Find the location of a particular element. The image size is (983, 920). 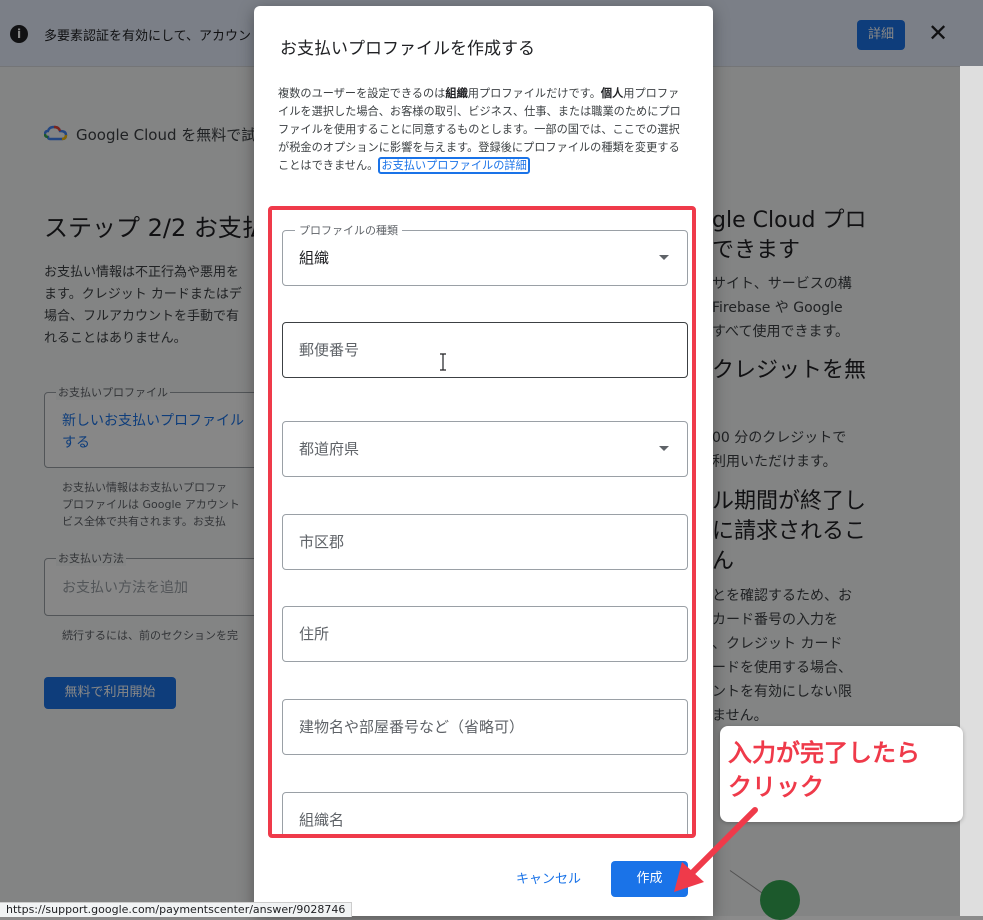

cancel-button: キャンセル is located at coordinates (548, 877).